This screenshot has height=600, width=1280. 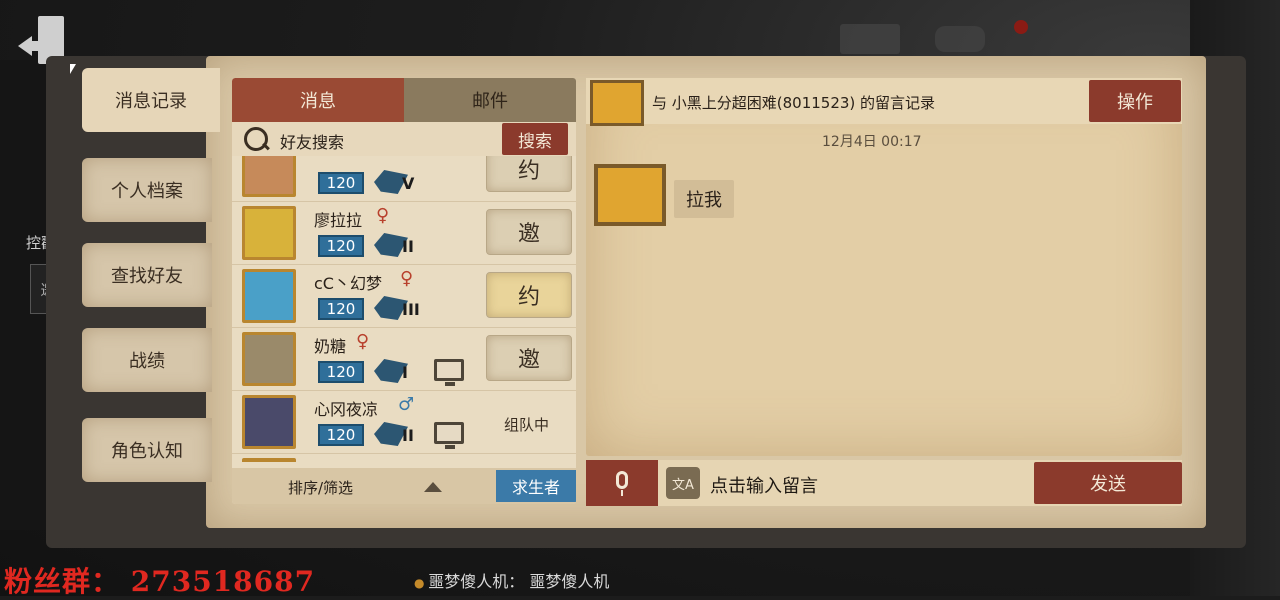 I want to click on list-item: 廖拉拉 ♀ 120 II 邀, so click(x=404, y=233).